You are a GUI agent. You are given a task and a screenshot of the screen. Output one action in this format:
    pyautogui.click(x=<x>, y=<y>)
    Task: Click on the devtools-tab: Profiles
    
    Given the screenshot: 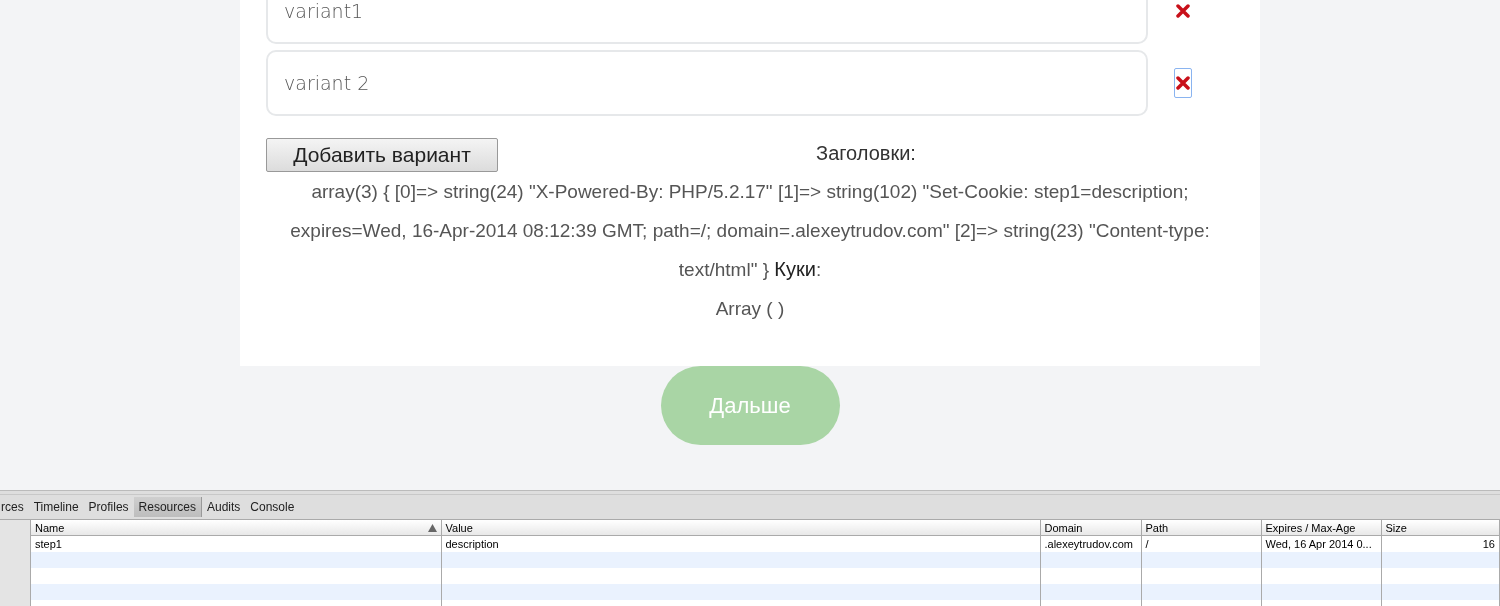 What is the action you would take?
    pyautogui.click(x=108, y=507)
    